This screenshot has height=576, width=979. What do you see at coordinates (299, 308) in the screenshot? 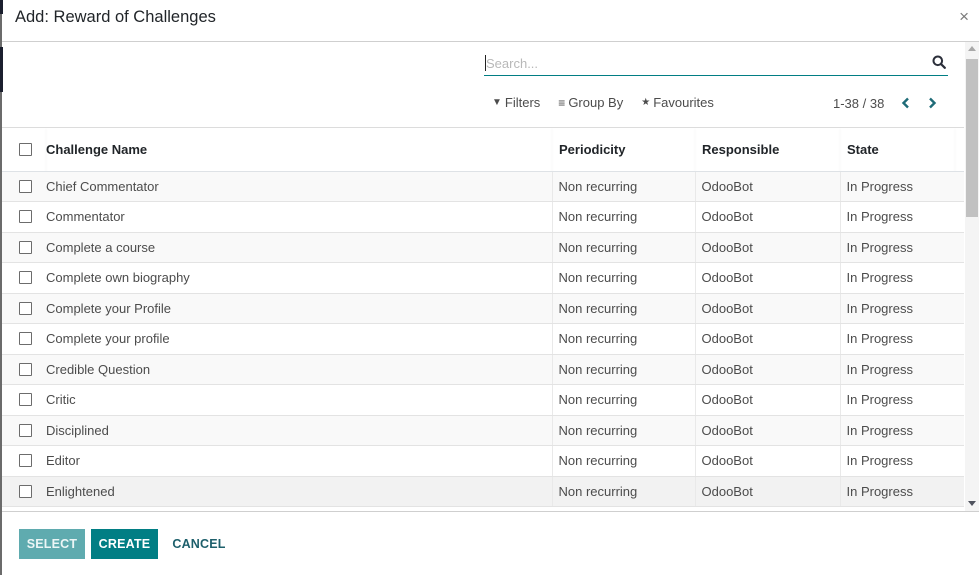
I see `cell-challenge-name: Complete your Profile` at bounding box center [299, 308].